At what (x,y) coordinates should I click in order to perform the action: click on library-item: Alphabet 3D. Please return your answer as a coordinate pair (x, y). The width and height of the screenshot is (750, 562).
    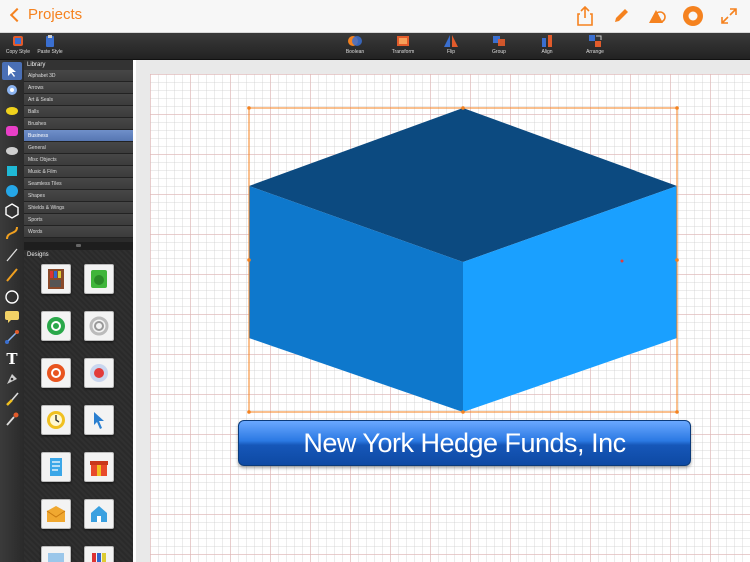
    Looking at the image, I should click on (78, 76).